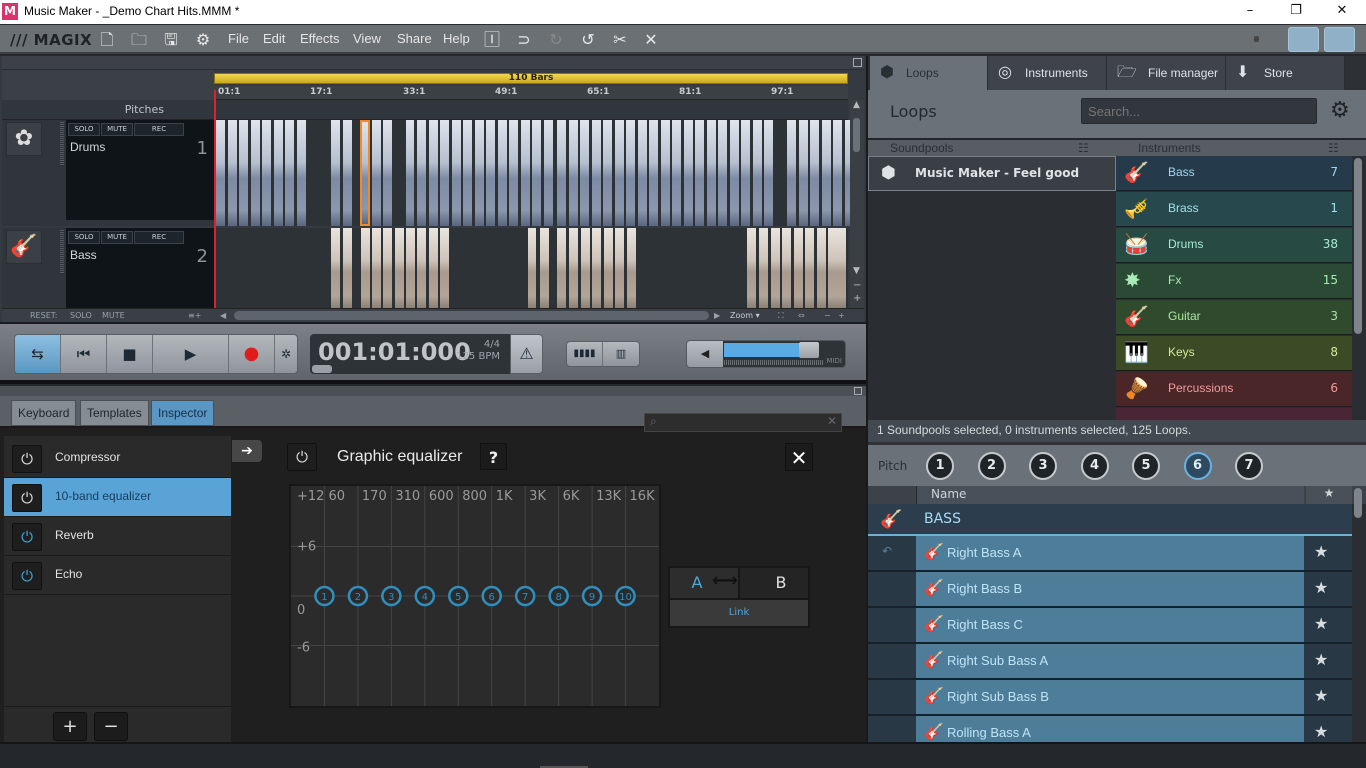  Describe the element at coordinates (857, 204) in the screenshot. I see `vertical-scrollbar: ▲ ▼ − +` at that location.